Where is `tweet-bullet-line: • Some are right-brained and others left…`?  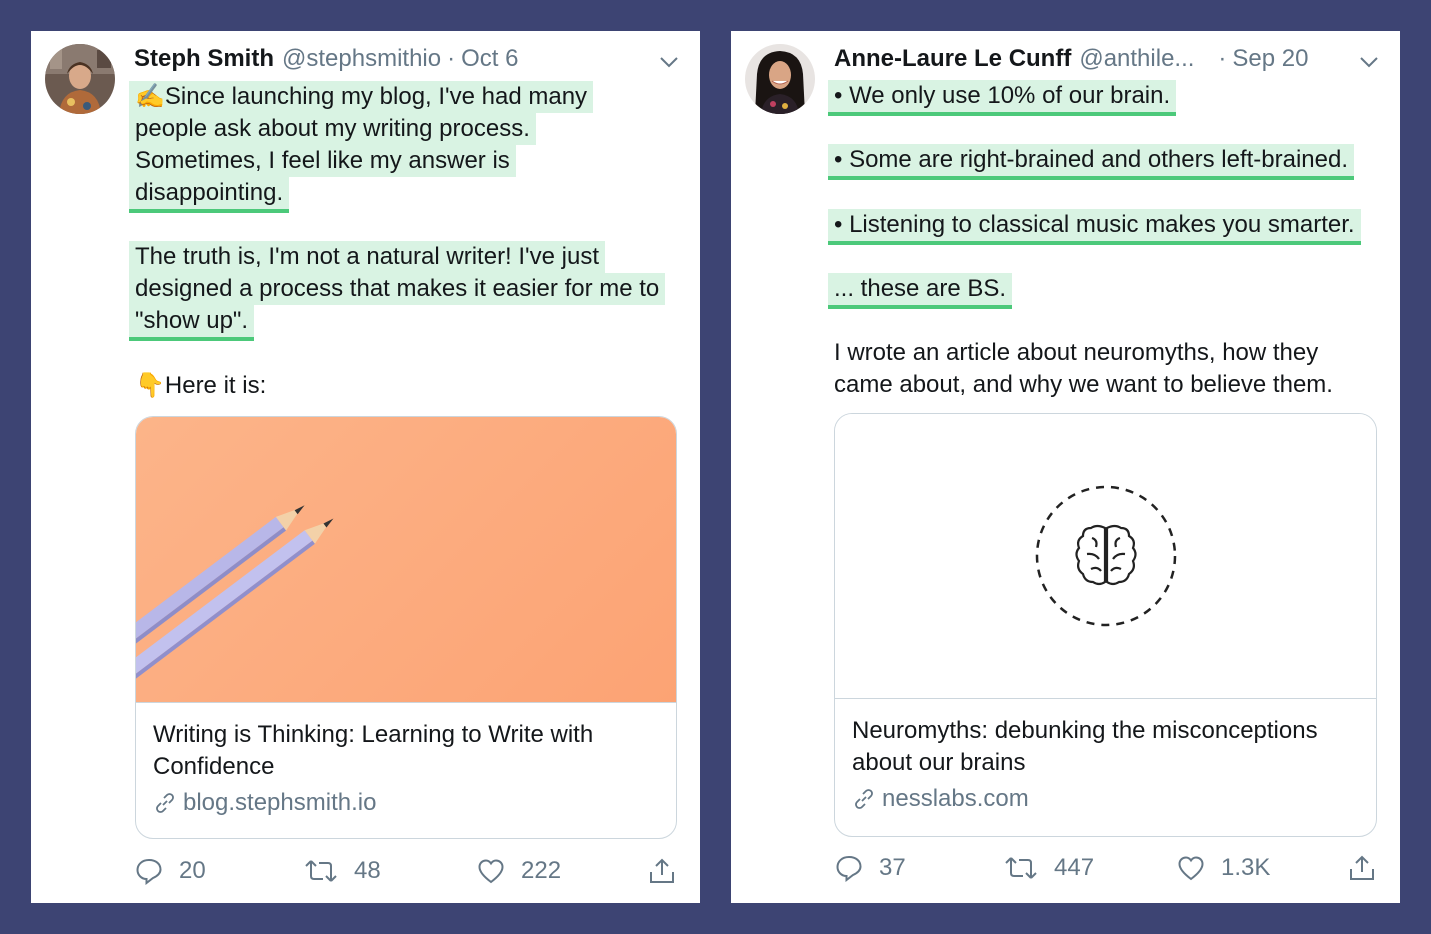
tweet-bullet-line: • Some are right-brained and others left… is located at coordinates (1091, 162).